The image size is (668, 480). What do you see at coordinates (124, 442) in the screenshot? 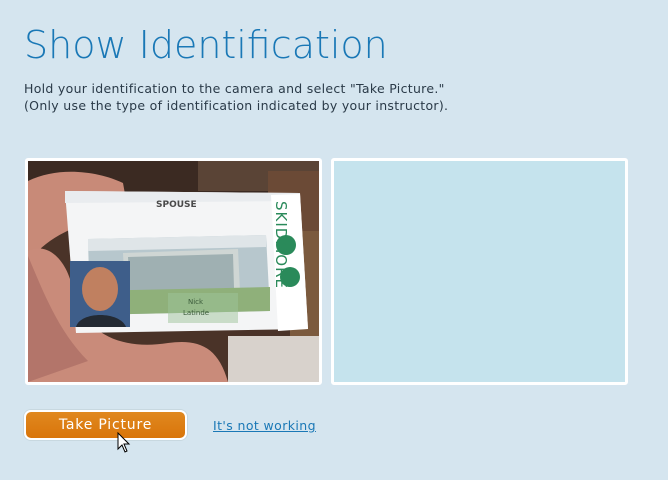
I see `mouse-pointer-icon` at bounding box center [124, 442].